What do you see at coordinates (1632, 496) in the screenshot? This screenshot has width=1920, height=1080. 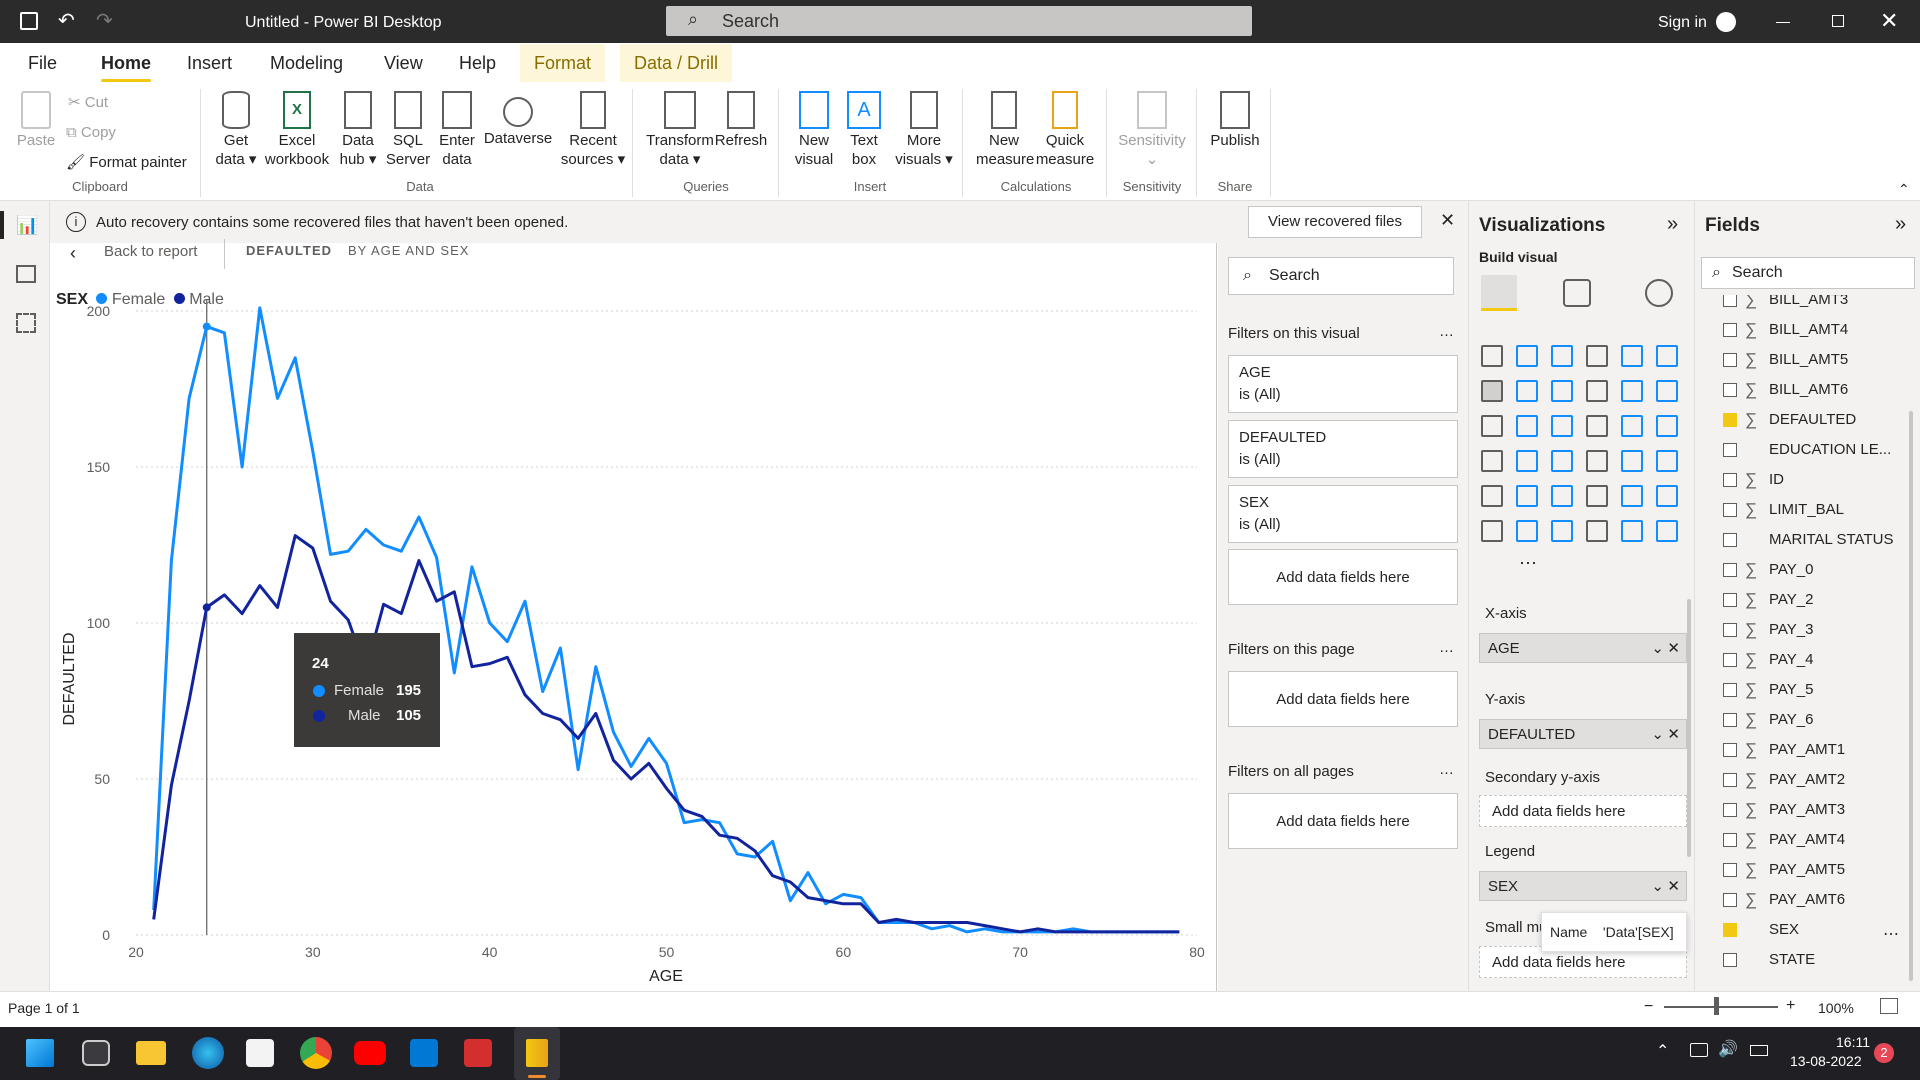 I see `python-visual-visual-icon` at bounding box center [1632, 496].